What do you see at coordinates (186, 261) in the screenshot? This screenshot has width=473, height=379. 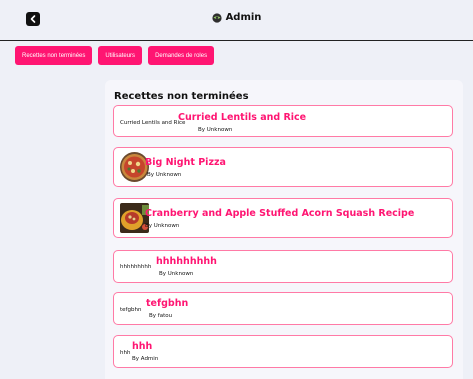 I see `recipe-title: hhhhhhhhh` at bounding box center [186, 261].